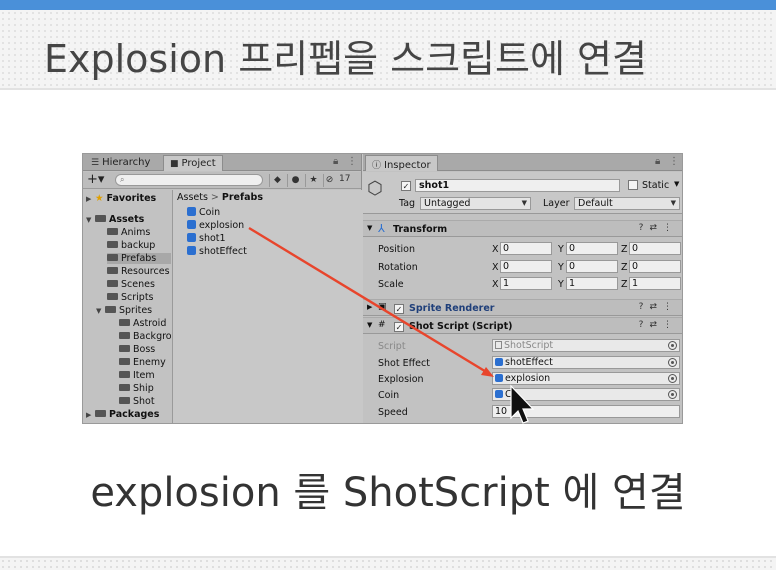 The image size is (776, 570). Describe the element at coordinates (131, 284) in the screenshot. I see `tree-item-scenes: Scenes` at that location.